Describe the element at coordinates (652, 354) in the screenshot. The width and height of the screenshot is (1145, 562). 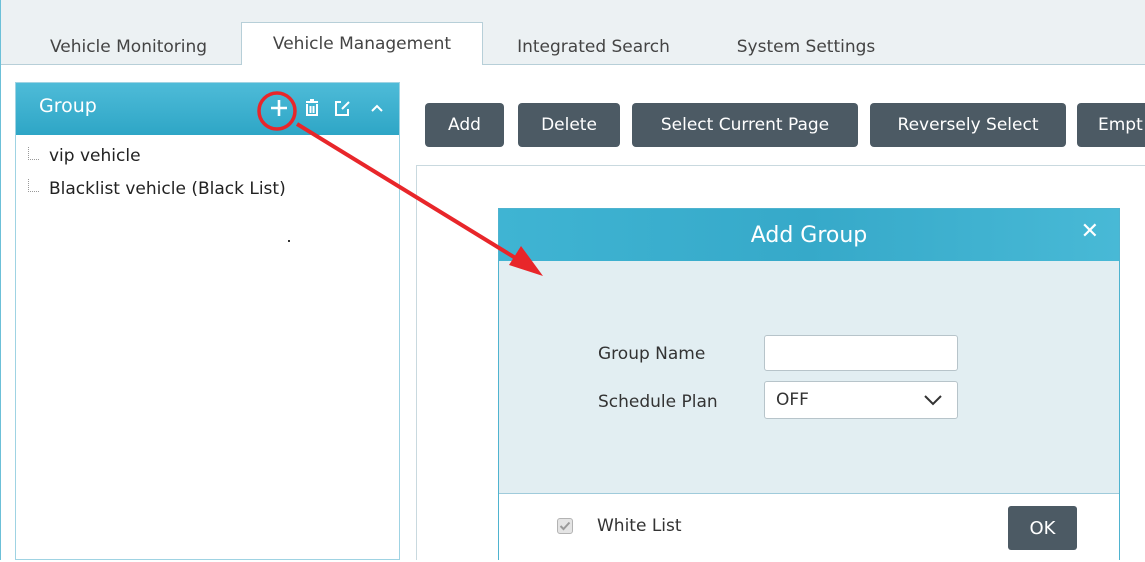
I see `group-name-label: Group Name` at that location.